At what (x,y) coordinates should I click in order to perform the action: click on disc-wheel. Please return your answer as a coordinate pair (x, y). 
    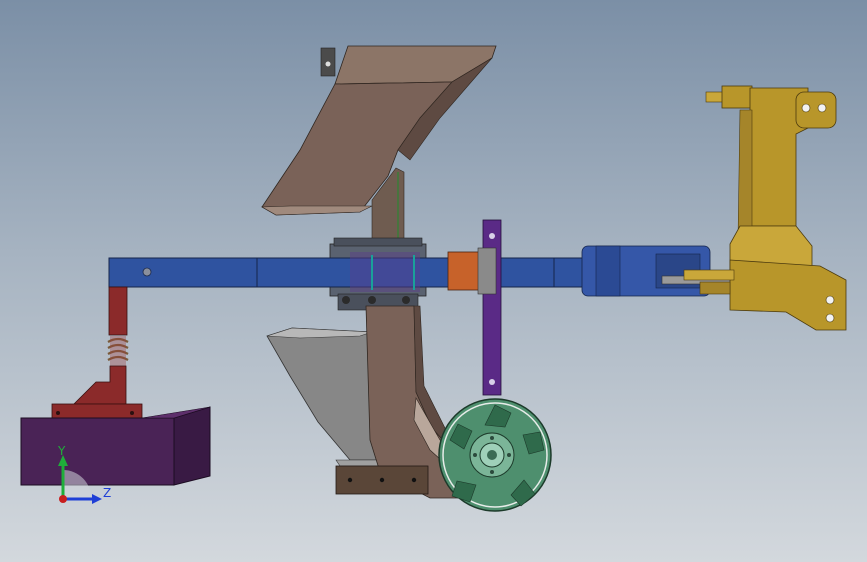
    Looking at the image, I should click on (495, 455).